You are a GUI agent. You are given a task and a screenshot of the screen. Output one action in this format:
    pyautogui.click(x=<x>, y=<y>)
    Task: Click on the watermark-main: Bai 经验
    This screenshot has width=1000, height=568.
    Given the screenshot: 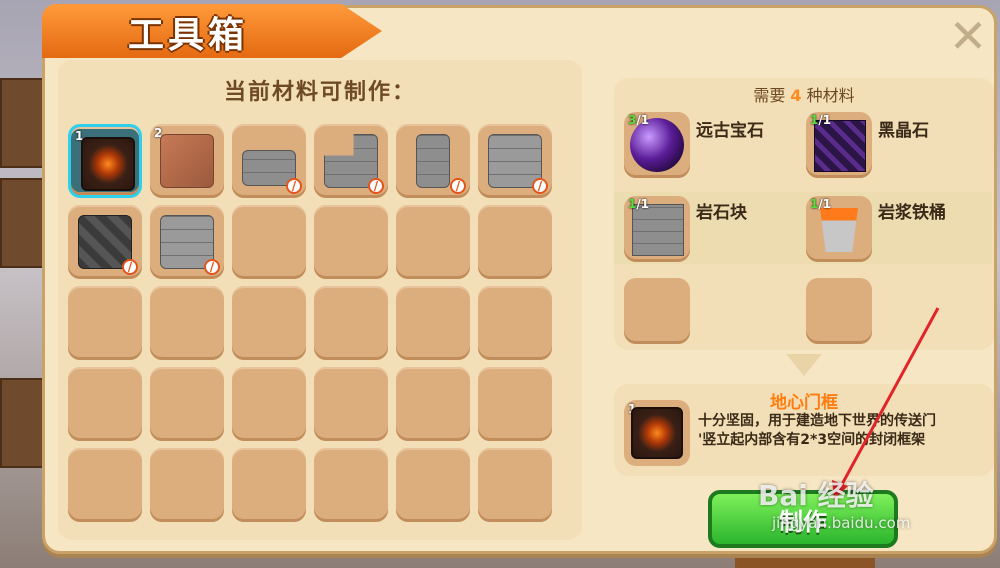 What is the action you would take?
    pyautogui.click(x=816, y=495)
    